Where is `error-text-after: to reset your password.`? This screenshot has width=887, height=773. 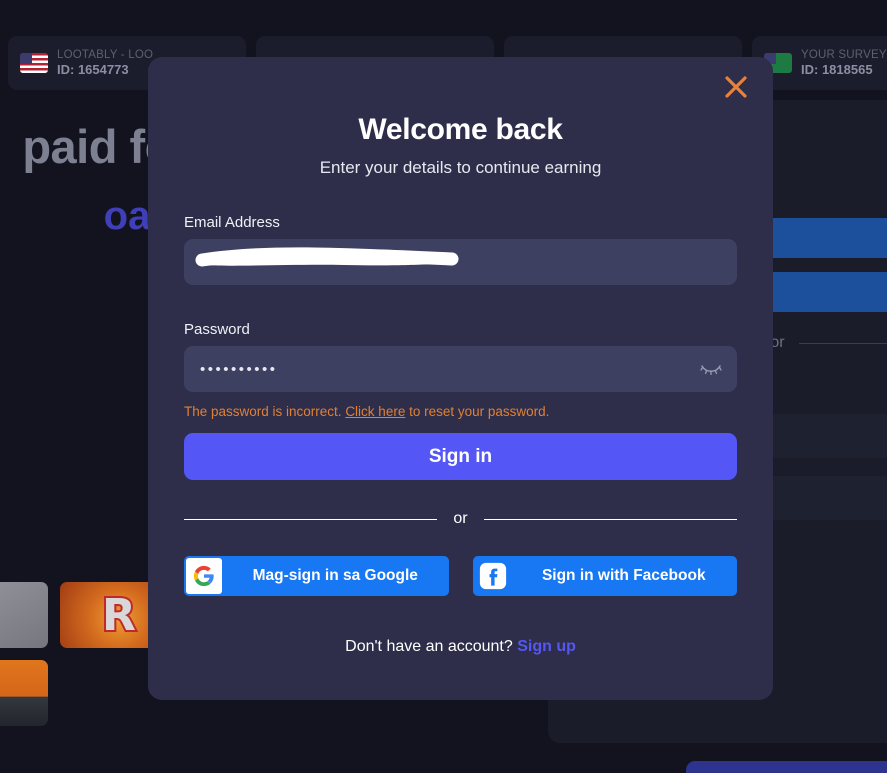
error-text-after: to reset your password. is located at coordinates (477, 411).